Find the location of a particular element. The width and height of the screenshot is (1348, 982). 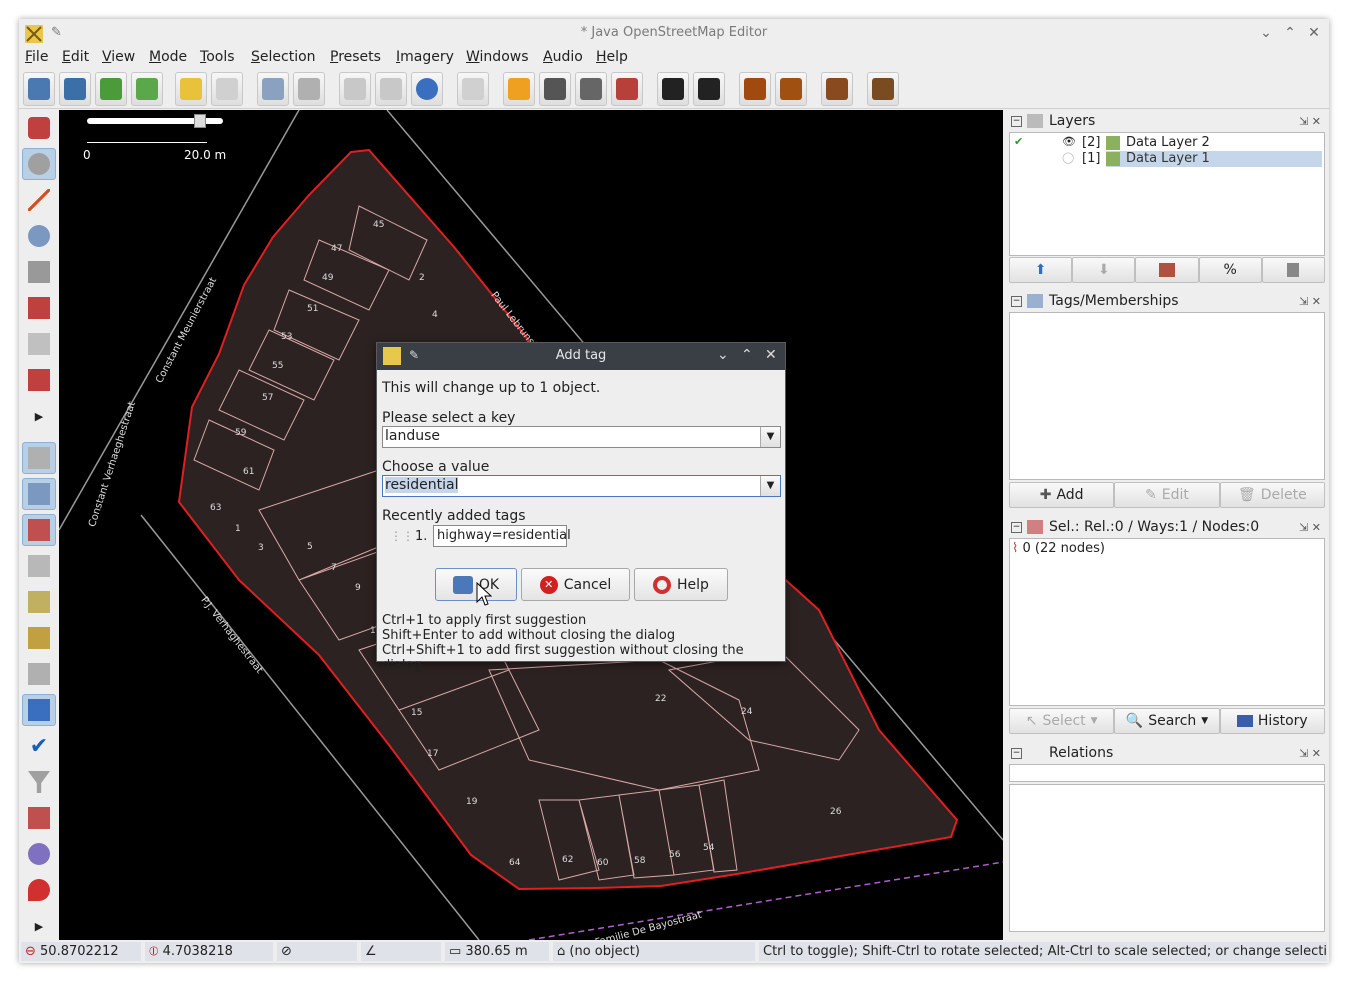

menu-help: Help is located at coordinates (612, 57).